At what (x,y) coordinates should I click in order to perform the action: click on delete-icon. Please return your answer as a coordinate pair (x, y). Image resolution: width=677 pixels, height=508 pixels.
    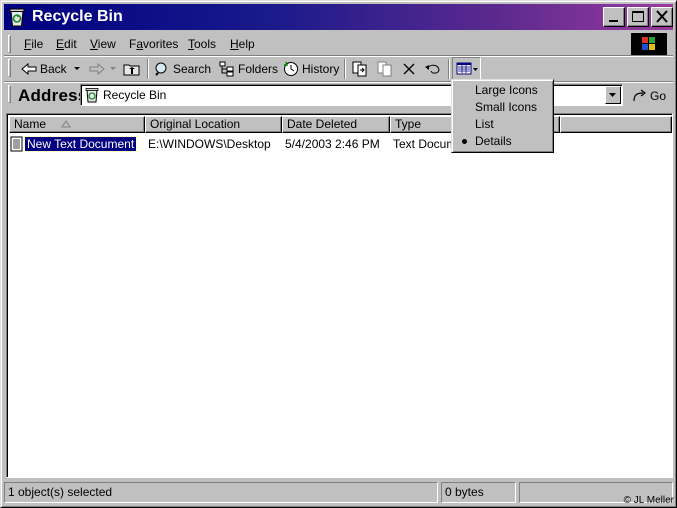
    Looking at the image, I should click on (409, 69).